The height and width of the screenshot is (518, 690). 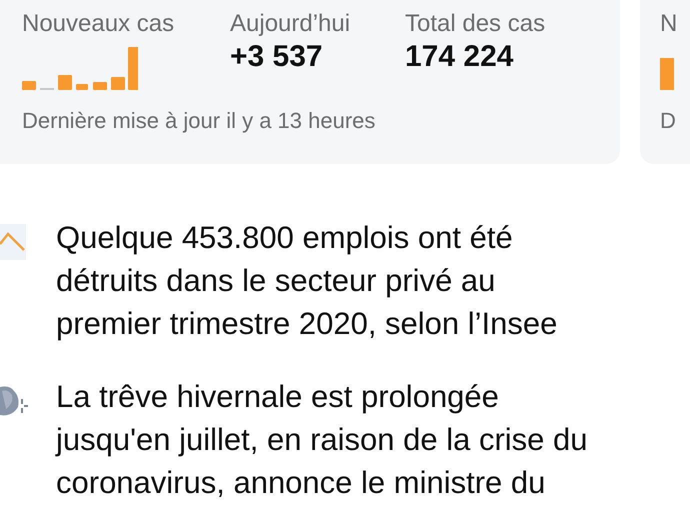 I want to click on stat-label: Total des cas, so click(x=475, y=24).